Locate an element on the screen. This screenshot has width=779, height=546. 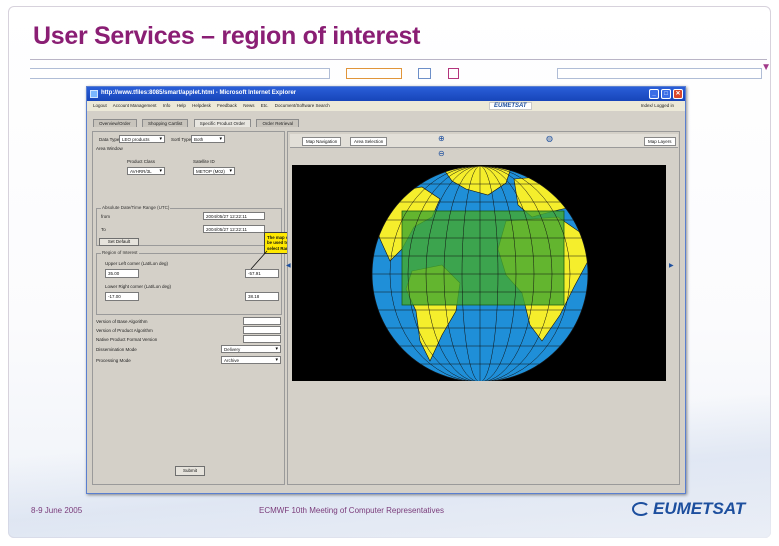
menu-item-search: Document/Software Search is located at coordinates (302, 105).